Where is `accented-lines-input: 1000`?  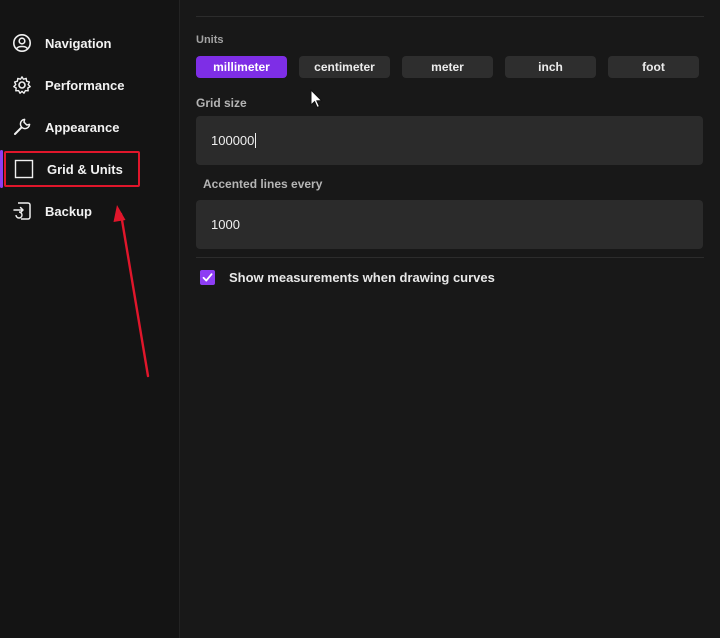
accented-lines-input: 1000 is located at coordinates (449, 224).